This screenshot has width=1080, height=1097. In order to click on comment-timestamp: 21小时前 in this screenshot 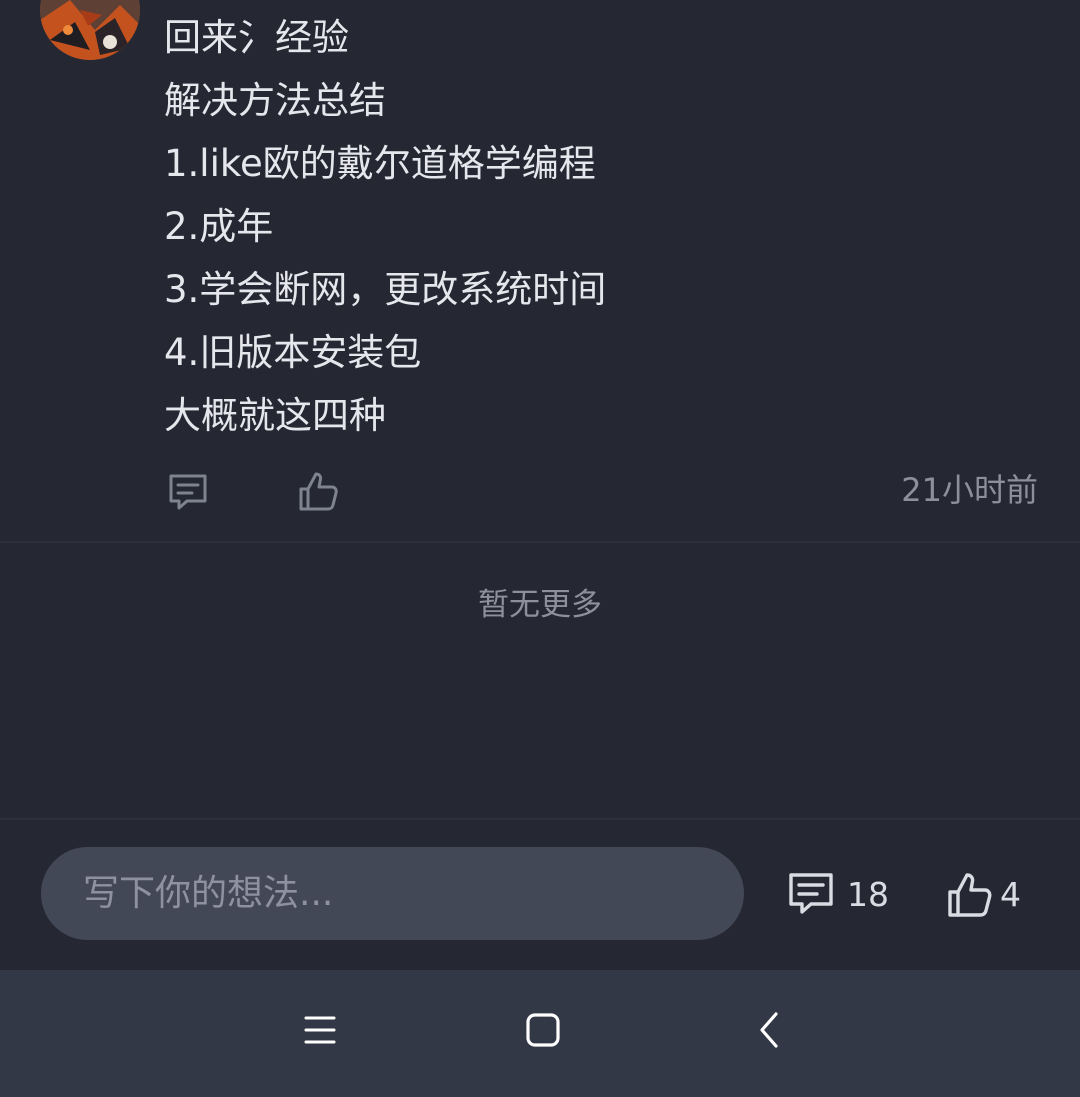, I will do `click(969, 490)`.